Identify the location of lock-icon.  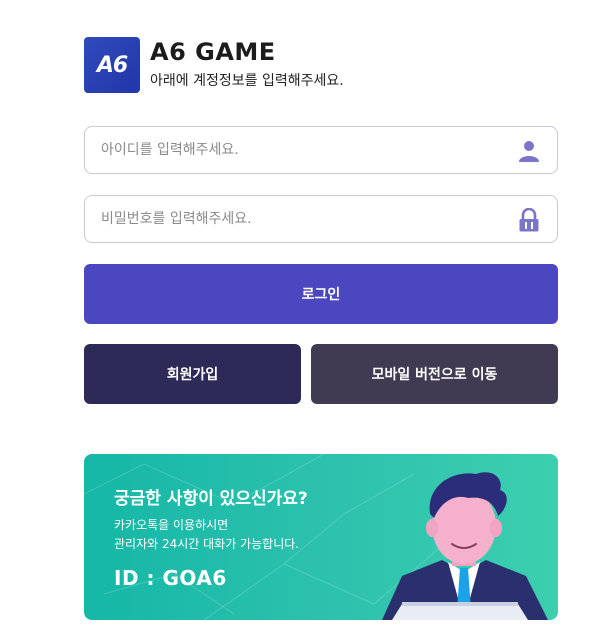
(529, 220).